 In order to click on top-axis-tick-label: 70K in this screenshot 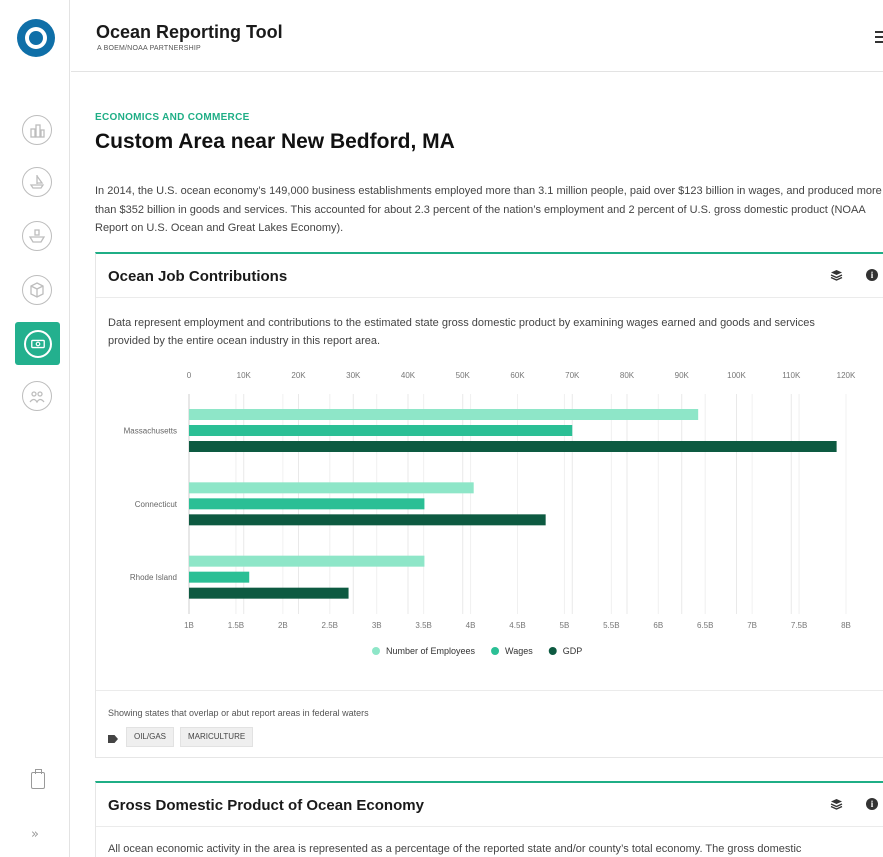, I will do `click(572, 375)`.